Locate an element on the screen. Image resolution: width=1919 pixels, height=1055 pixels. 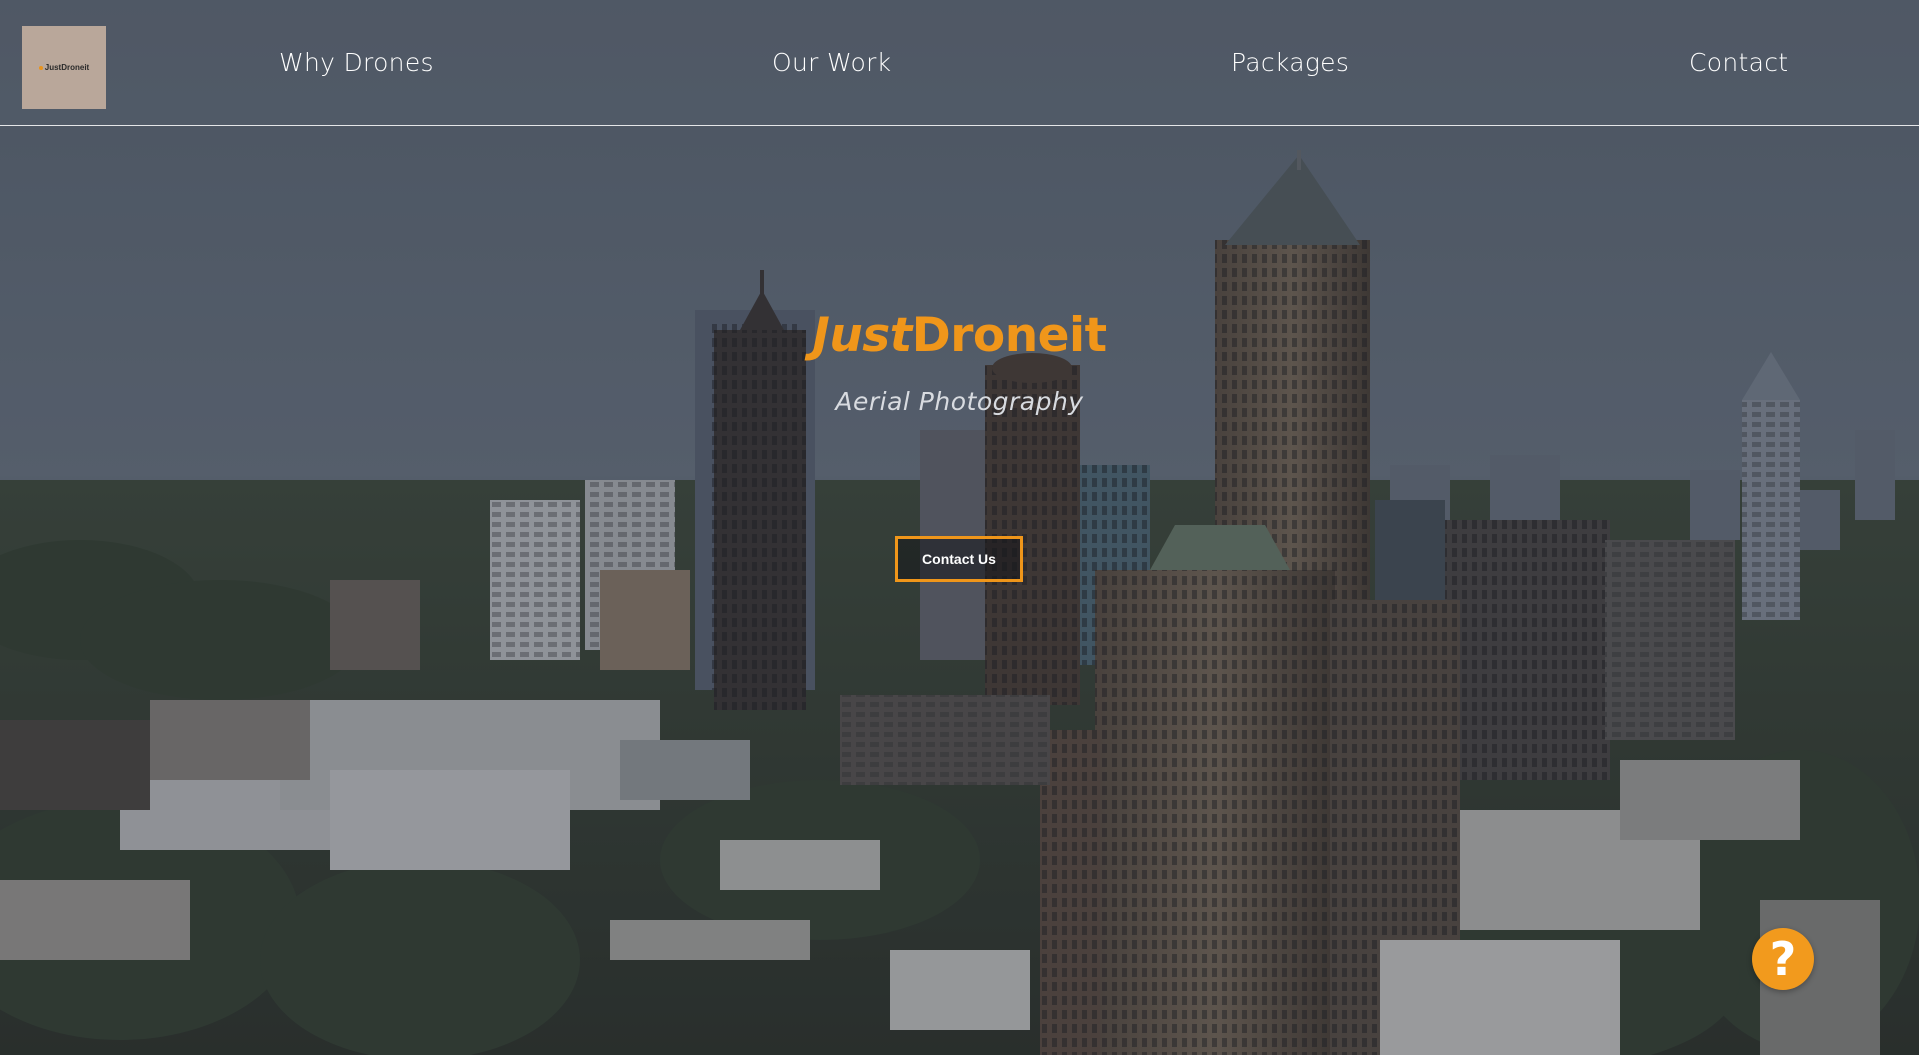
logo: JustDroneit is located at coordinates (64, 67).